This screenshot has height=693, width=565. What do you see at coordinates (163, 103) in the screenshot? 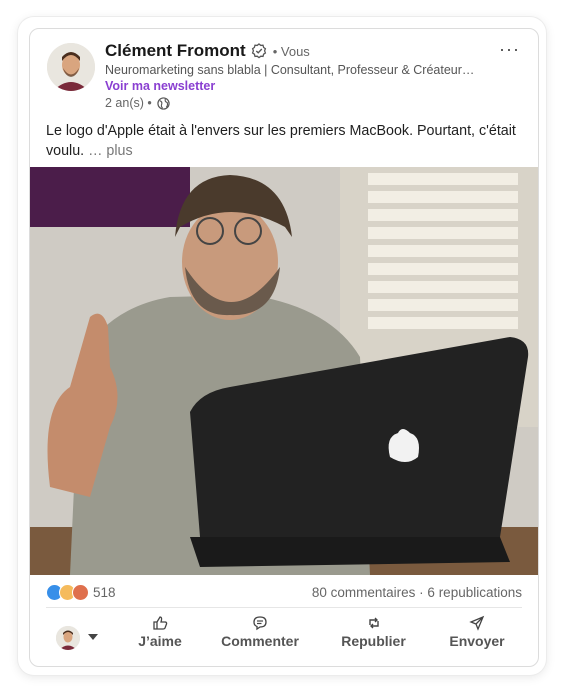
I see `globe-icon` at bounding box center [163, 103].